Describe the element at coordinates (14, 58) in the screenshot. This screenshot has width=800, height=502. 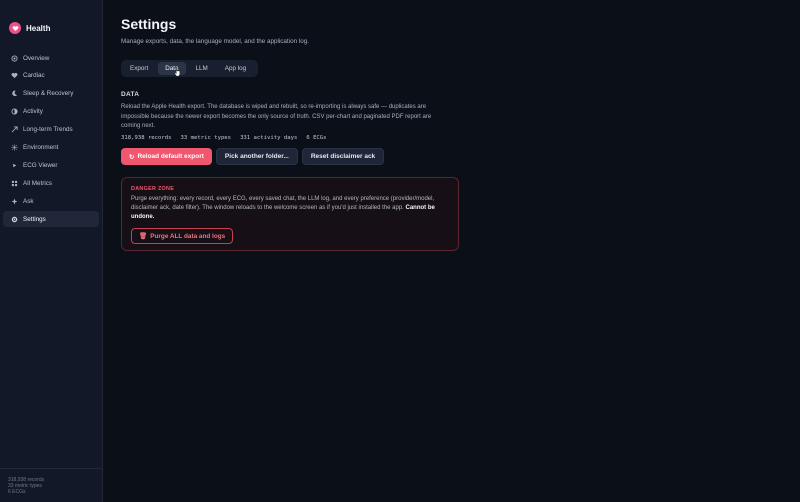
I see `overview-icon` at that location.